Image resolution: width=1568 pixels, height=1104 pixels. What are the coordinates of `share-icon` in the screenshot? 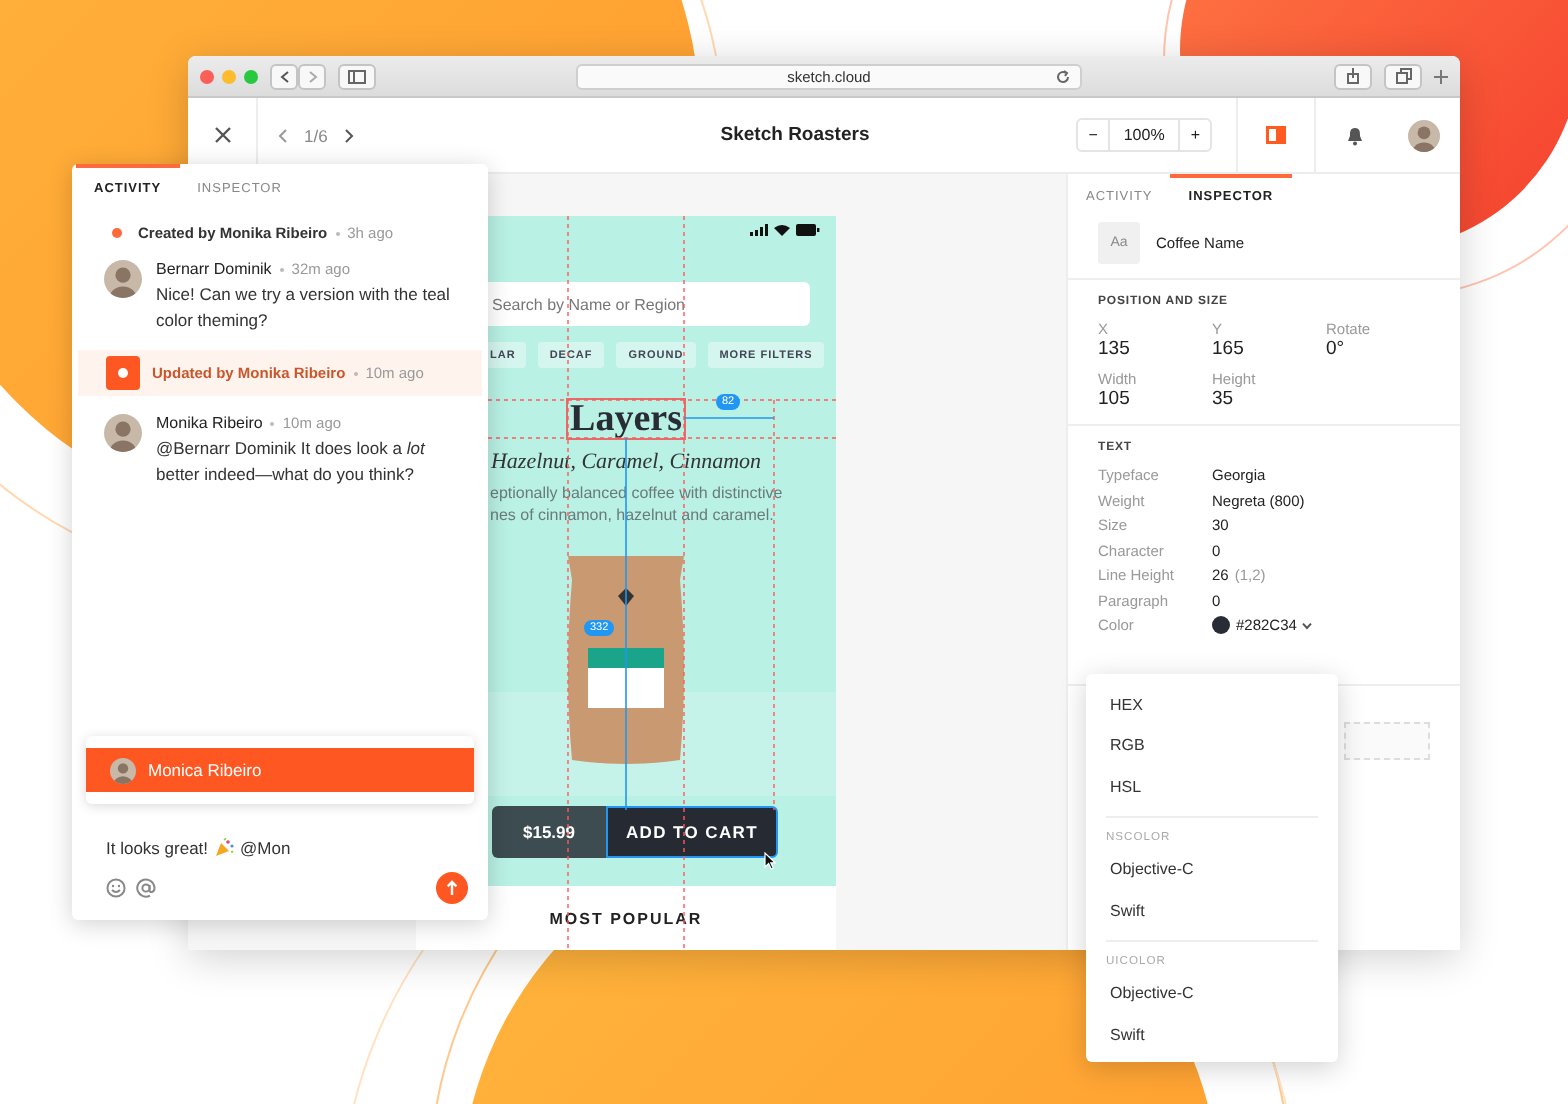 It's located at (1353, 76).